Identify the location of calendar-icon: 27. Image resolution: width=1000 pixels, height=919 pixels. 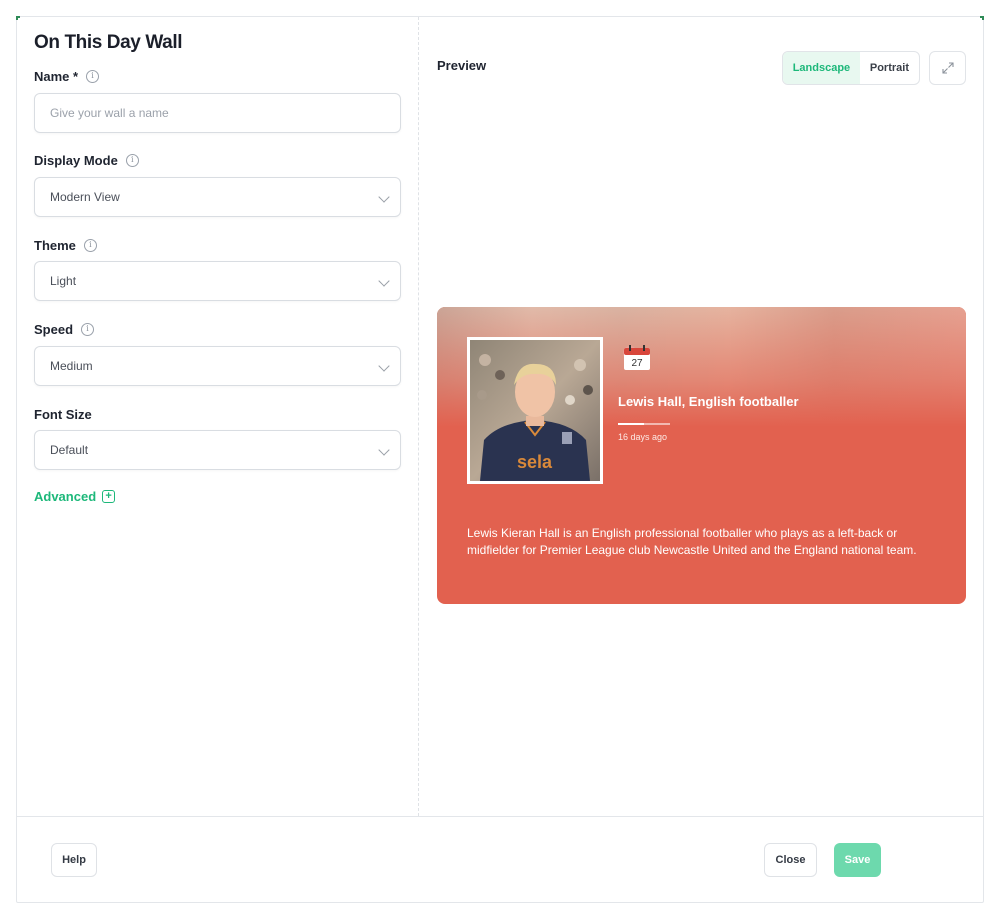
(636, 358).